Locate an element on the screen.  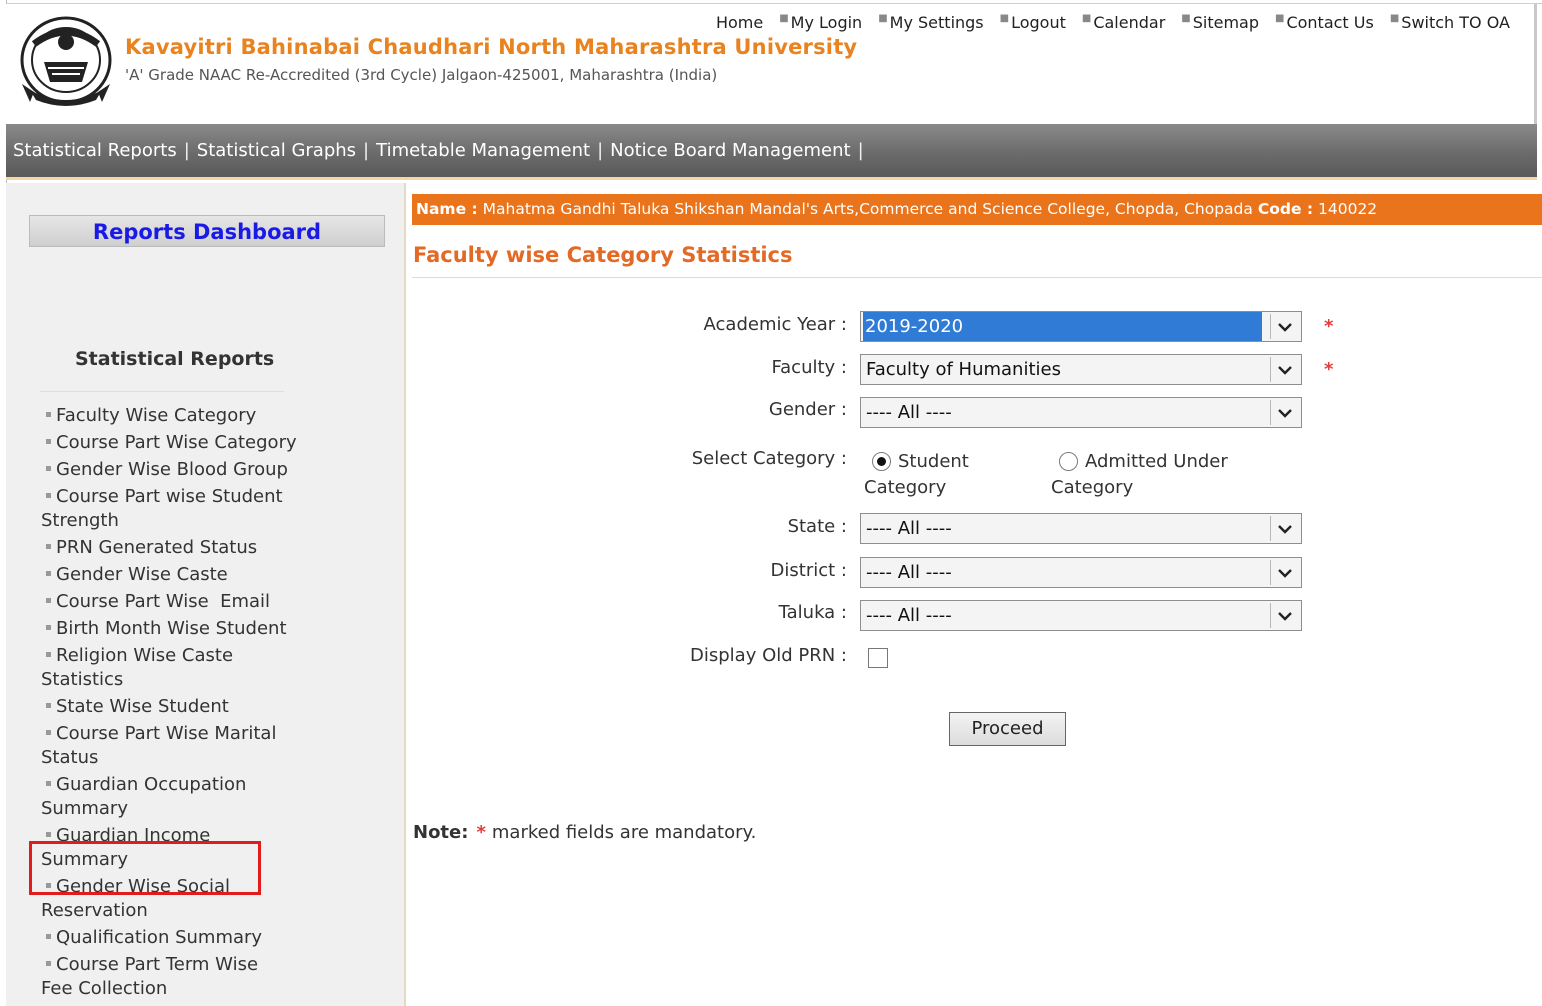
sidebar-item-gender-wise-caste: Gender Wise Caste is located at coordinates (181, 575).